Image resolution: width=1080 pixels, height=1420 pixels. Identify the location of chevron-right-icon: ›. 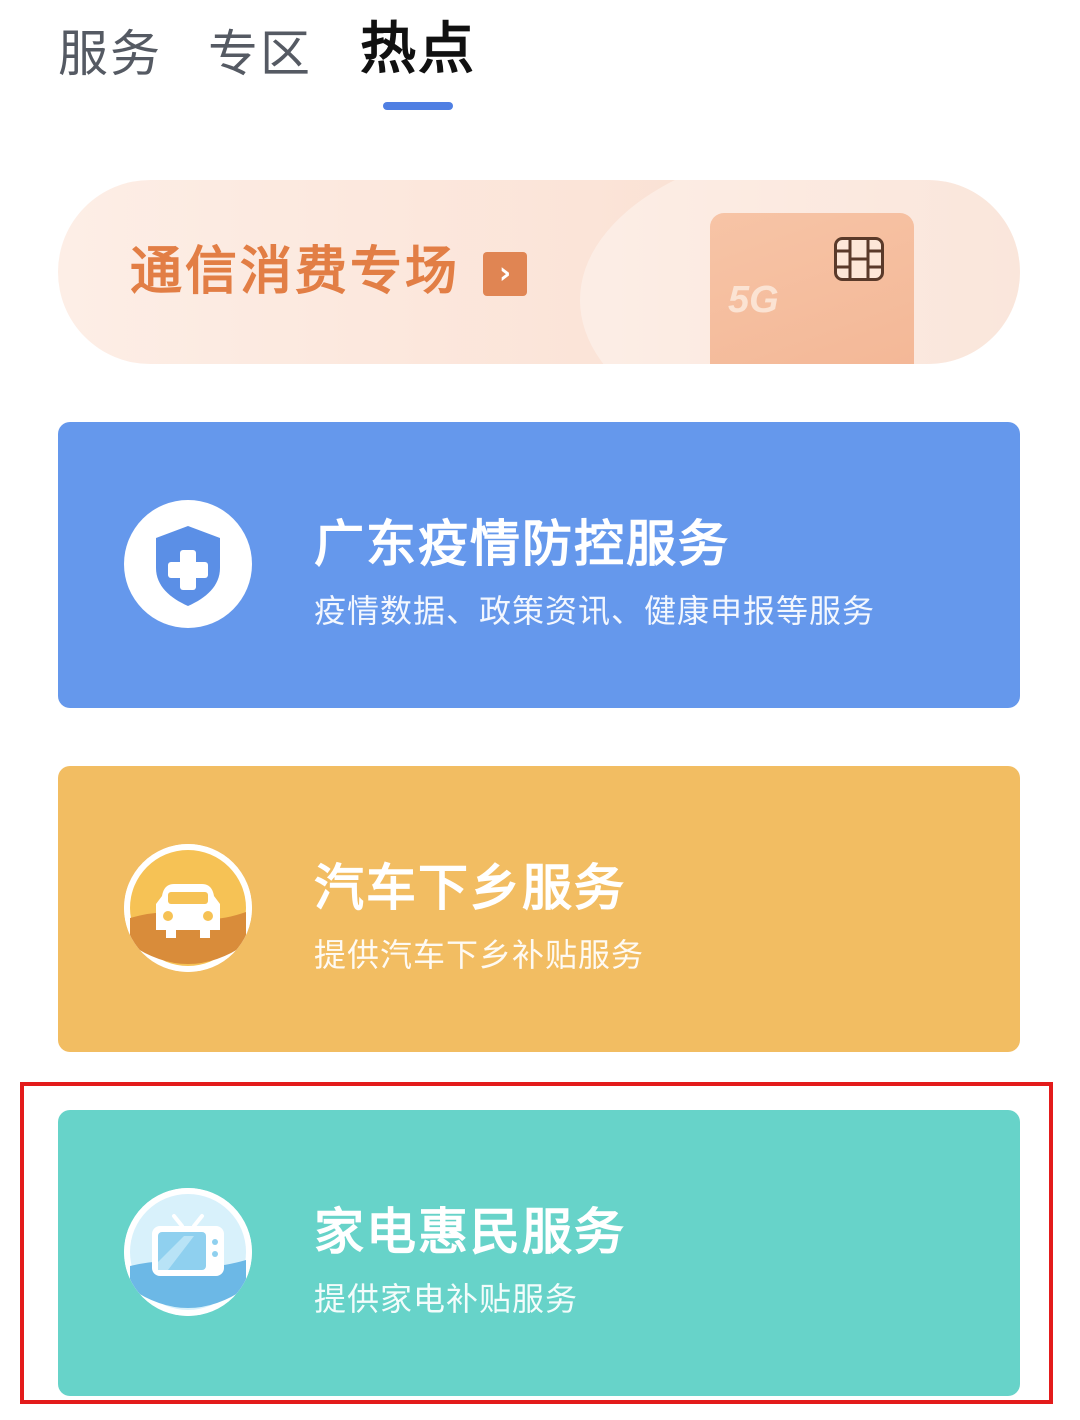
(505, 274).